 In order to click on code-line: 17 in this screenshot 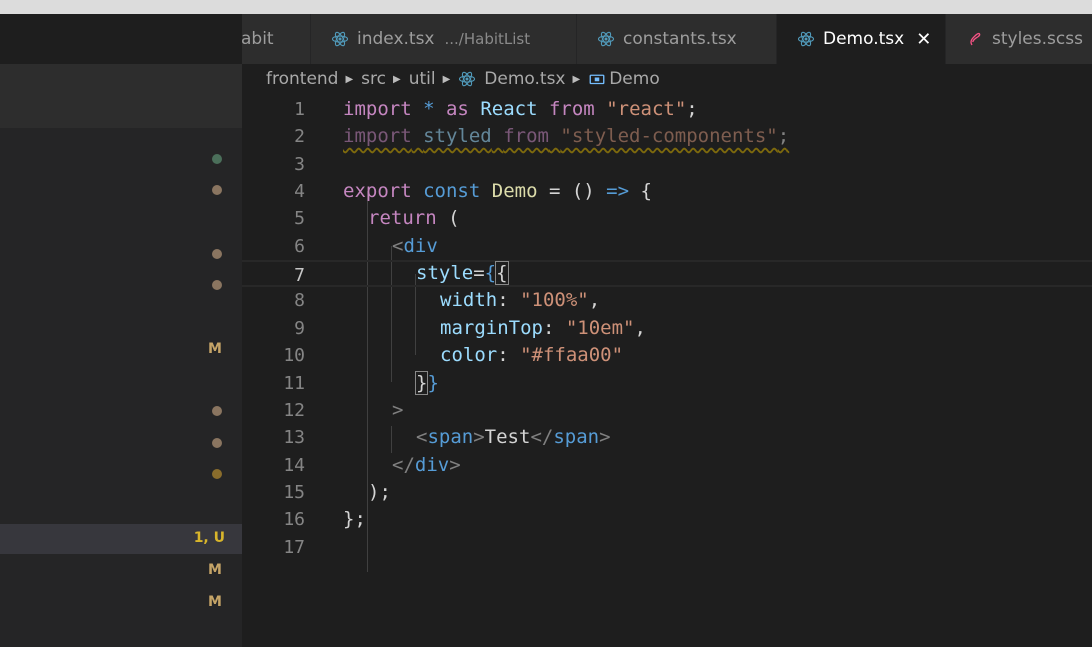, I will do `click(667, 547)`.